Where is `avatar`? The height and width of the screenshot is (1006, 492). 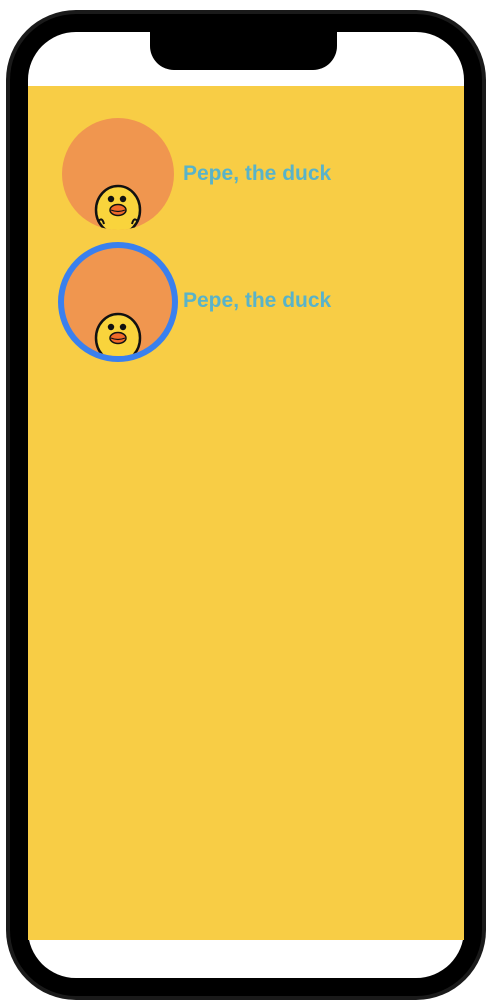 avatar is located at coordinates (118, 174).